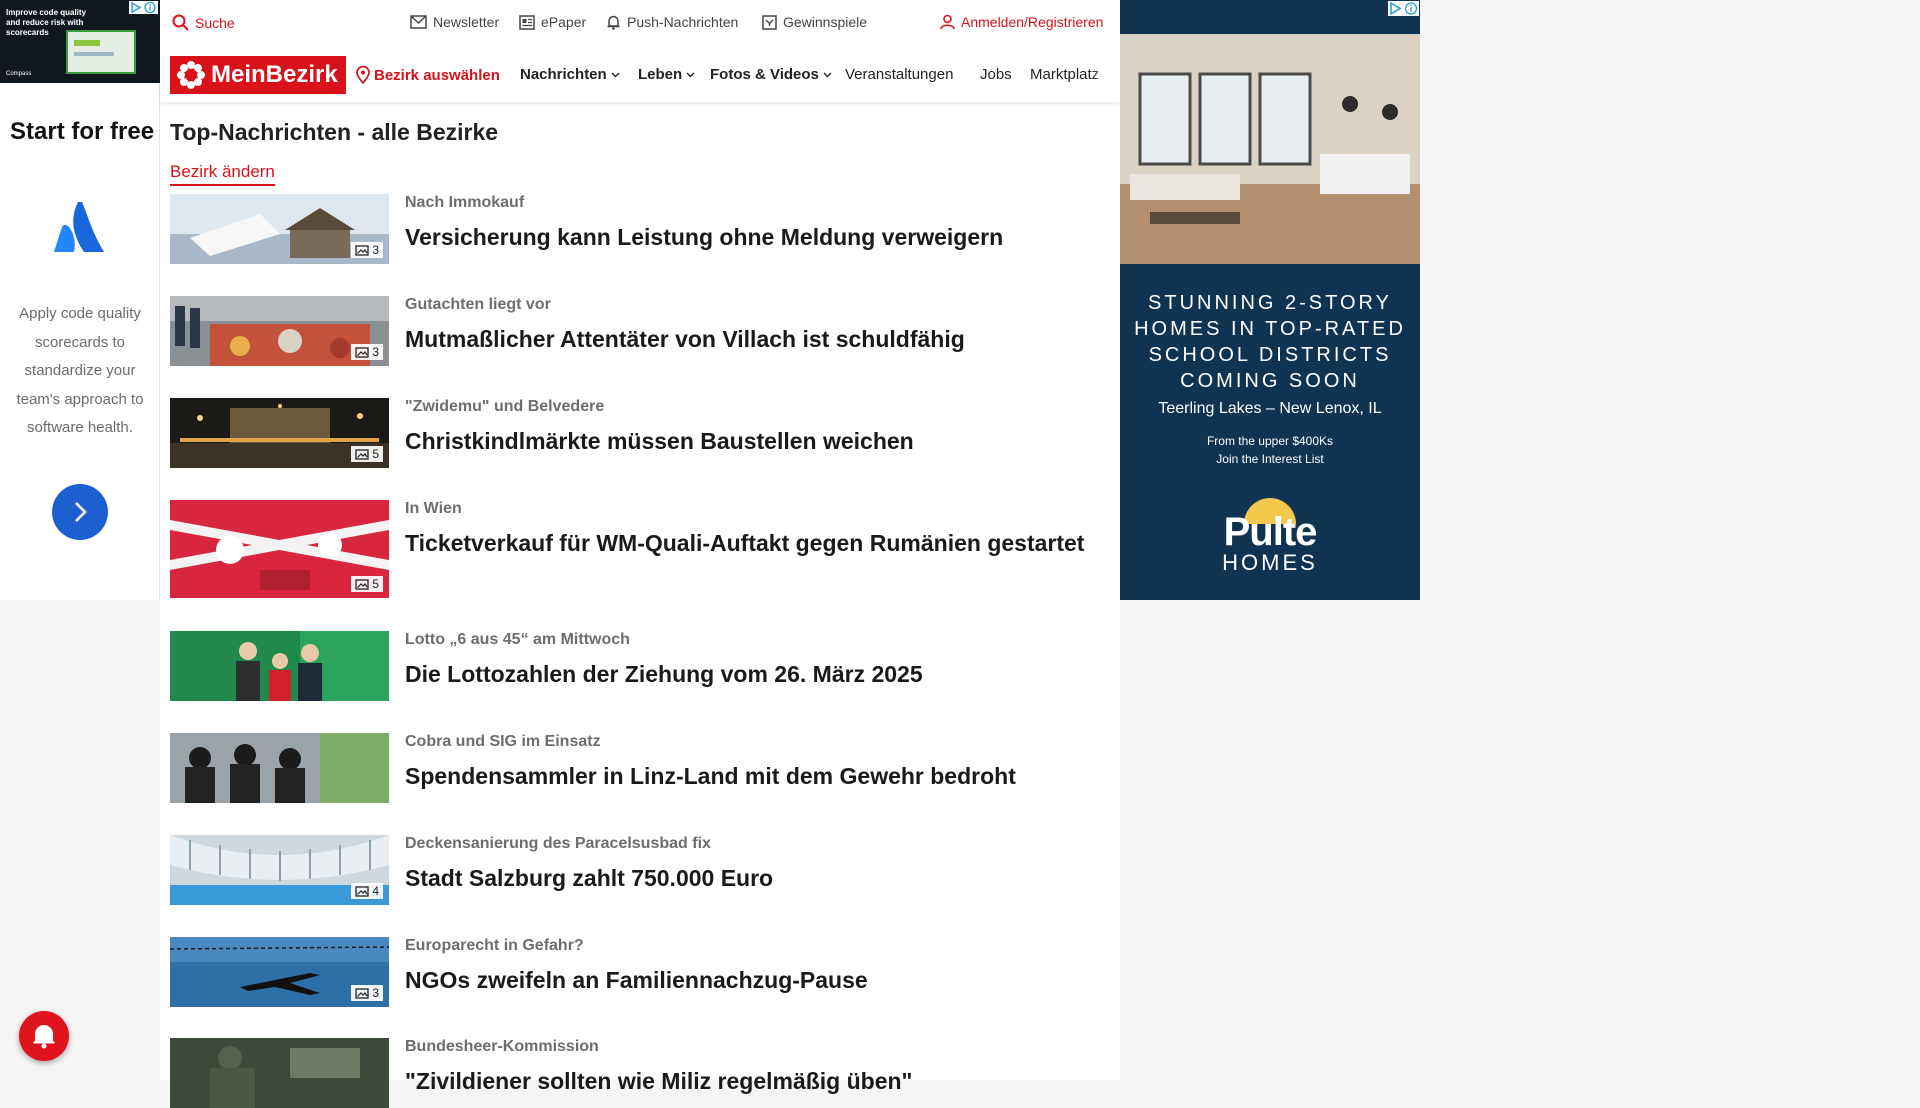  I want to click on nav-item-marktplatz: Marktplatz, so click(1064, 74).